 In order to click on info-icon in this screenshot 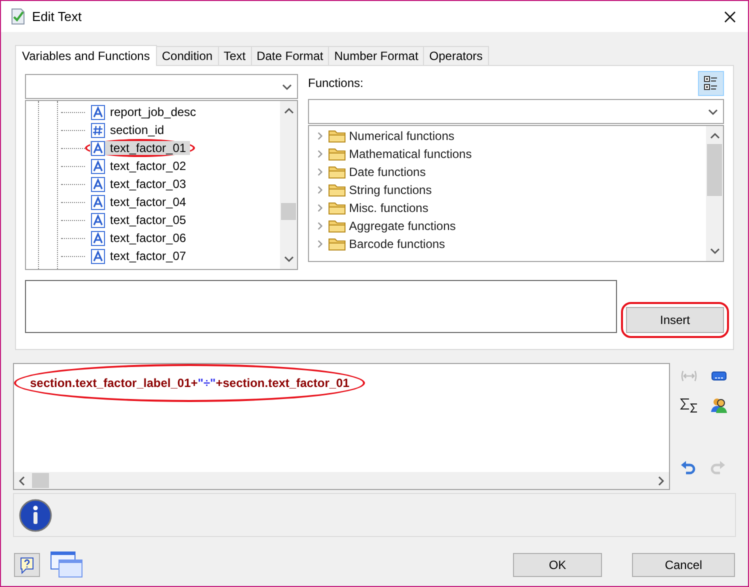, I will do `click(35, 515)`.